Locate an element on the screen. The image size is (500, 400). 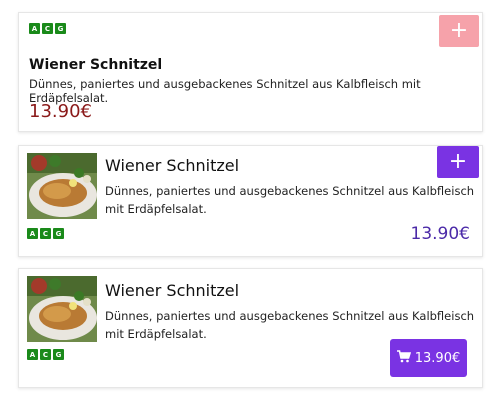
cart-button-price: 13.90€ is located at coordinates (437, 358).